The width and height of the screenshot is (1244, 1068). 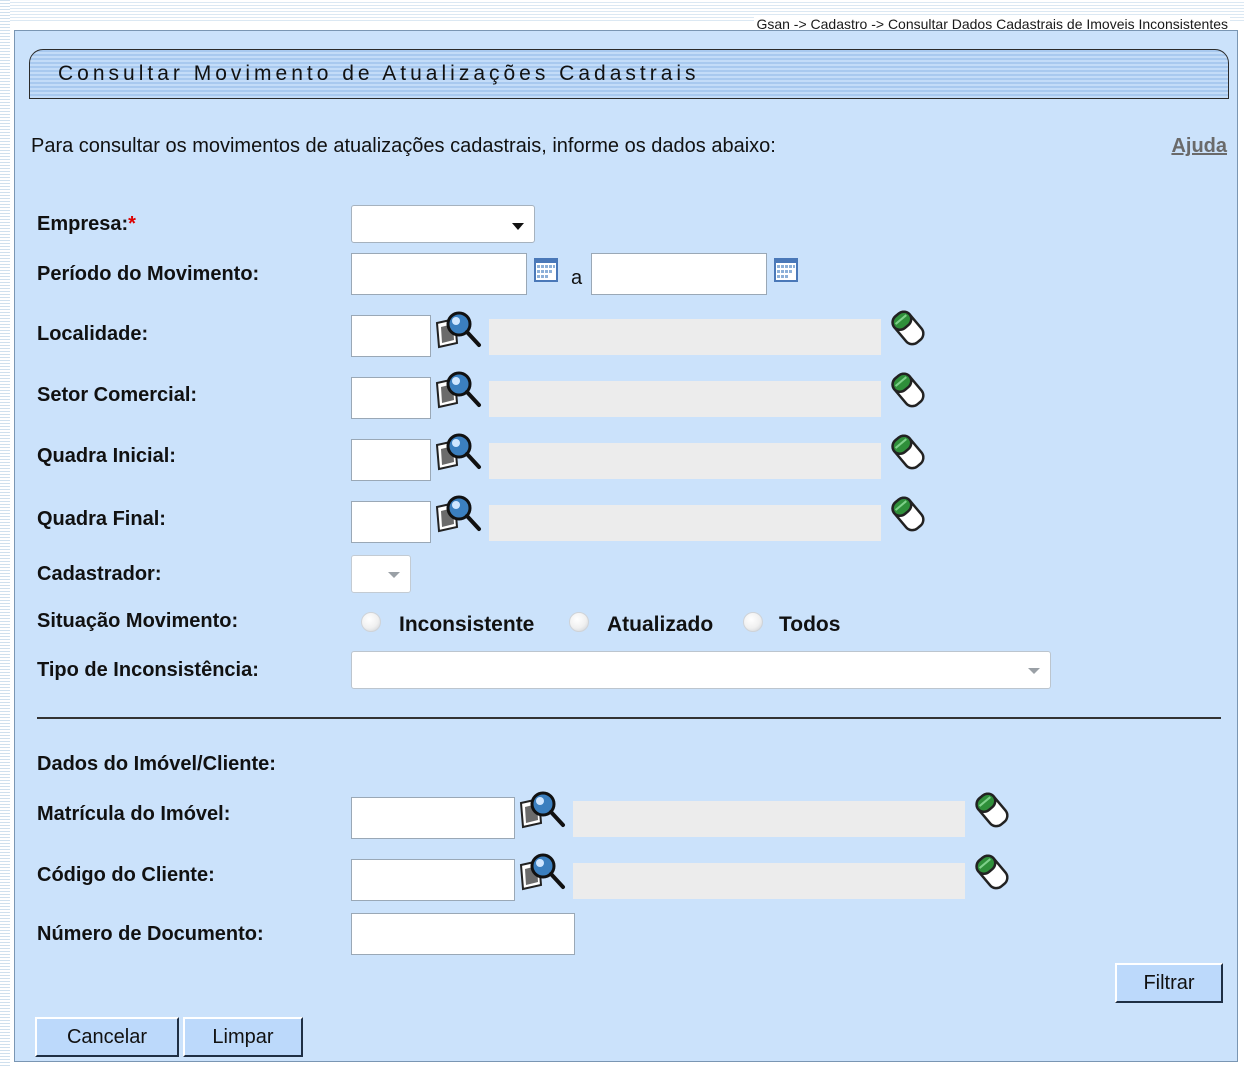 What do you see at coordinates (433, 818) in the screenshot?
I see `matricula-input` at bounding box center [433, 818].